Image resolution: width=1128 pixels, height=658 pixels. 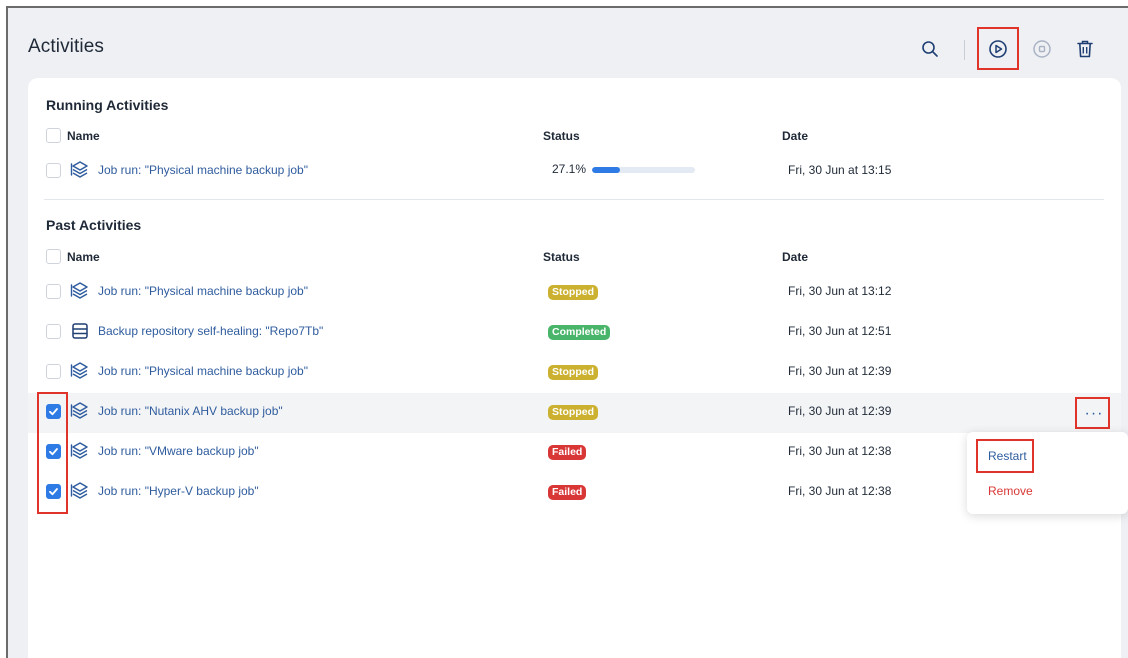 What do you see at coordinates (840, 331) in the screenshot?
I see `row-date: Fri, 30 Jun at 12:51` at bounding box center [840, 331].